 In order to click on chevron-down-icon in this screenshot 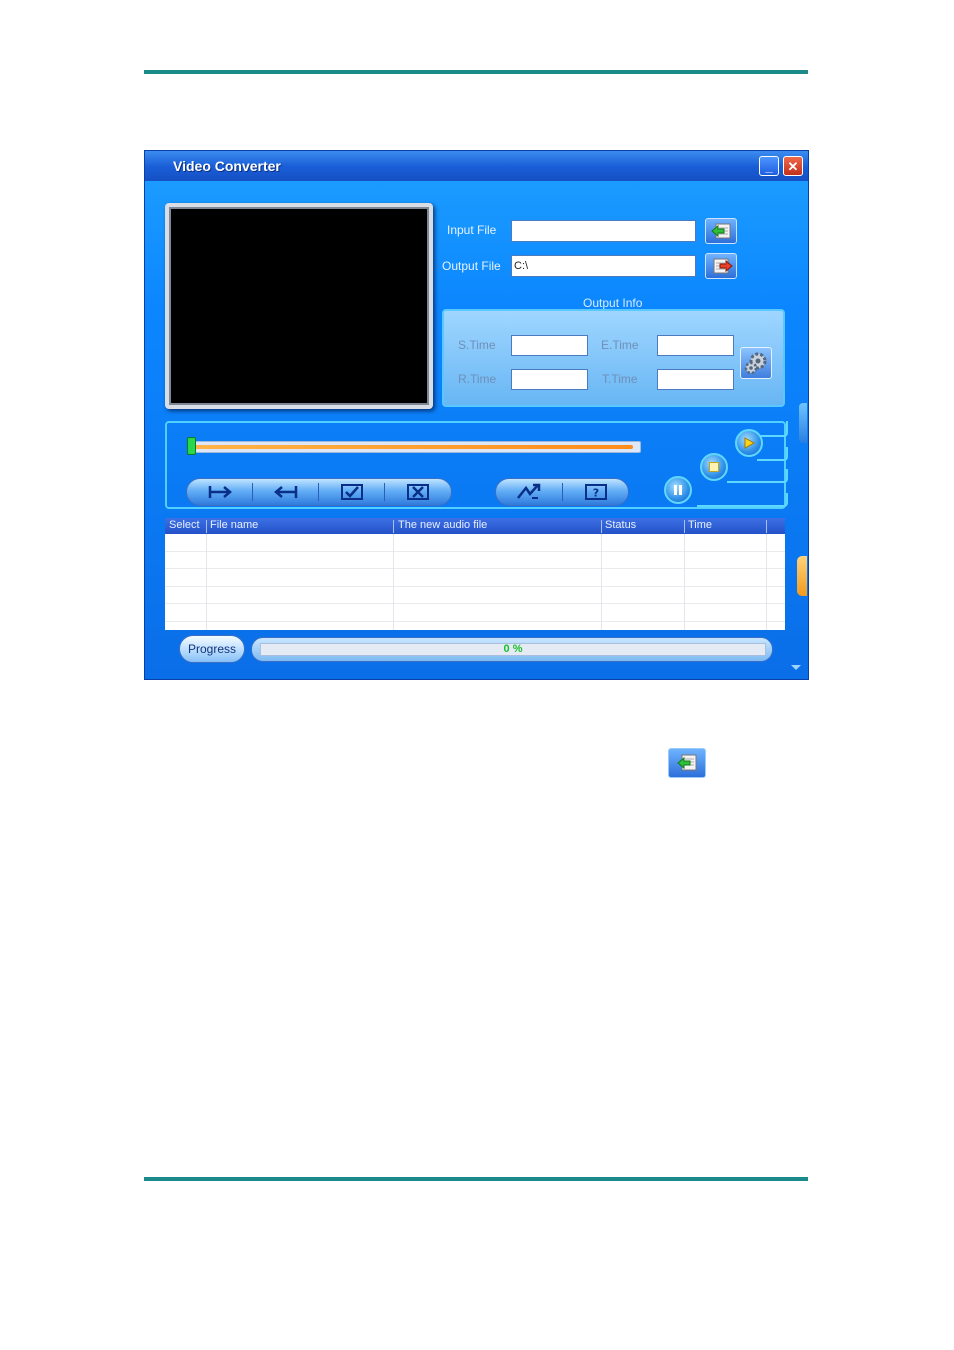, I will do `click(796, 667)`.